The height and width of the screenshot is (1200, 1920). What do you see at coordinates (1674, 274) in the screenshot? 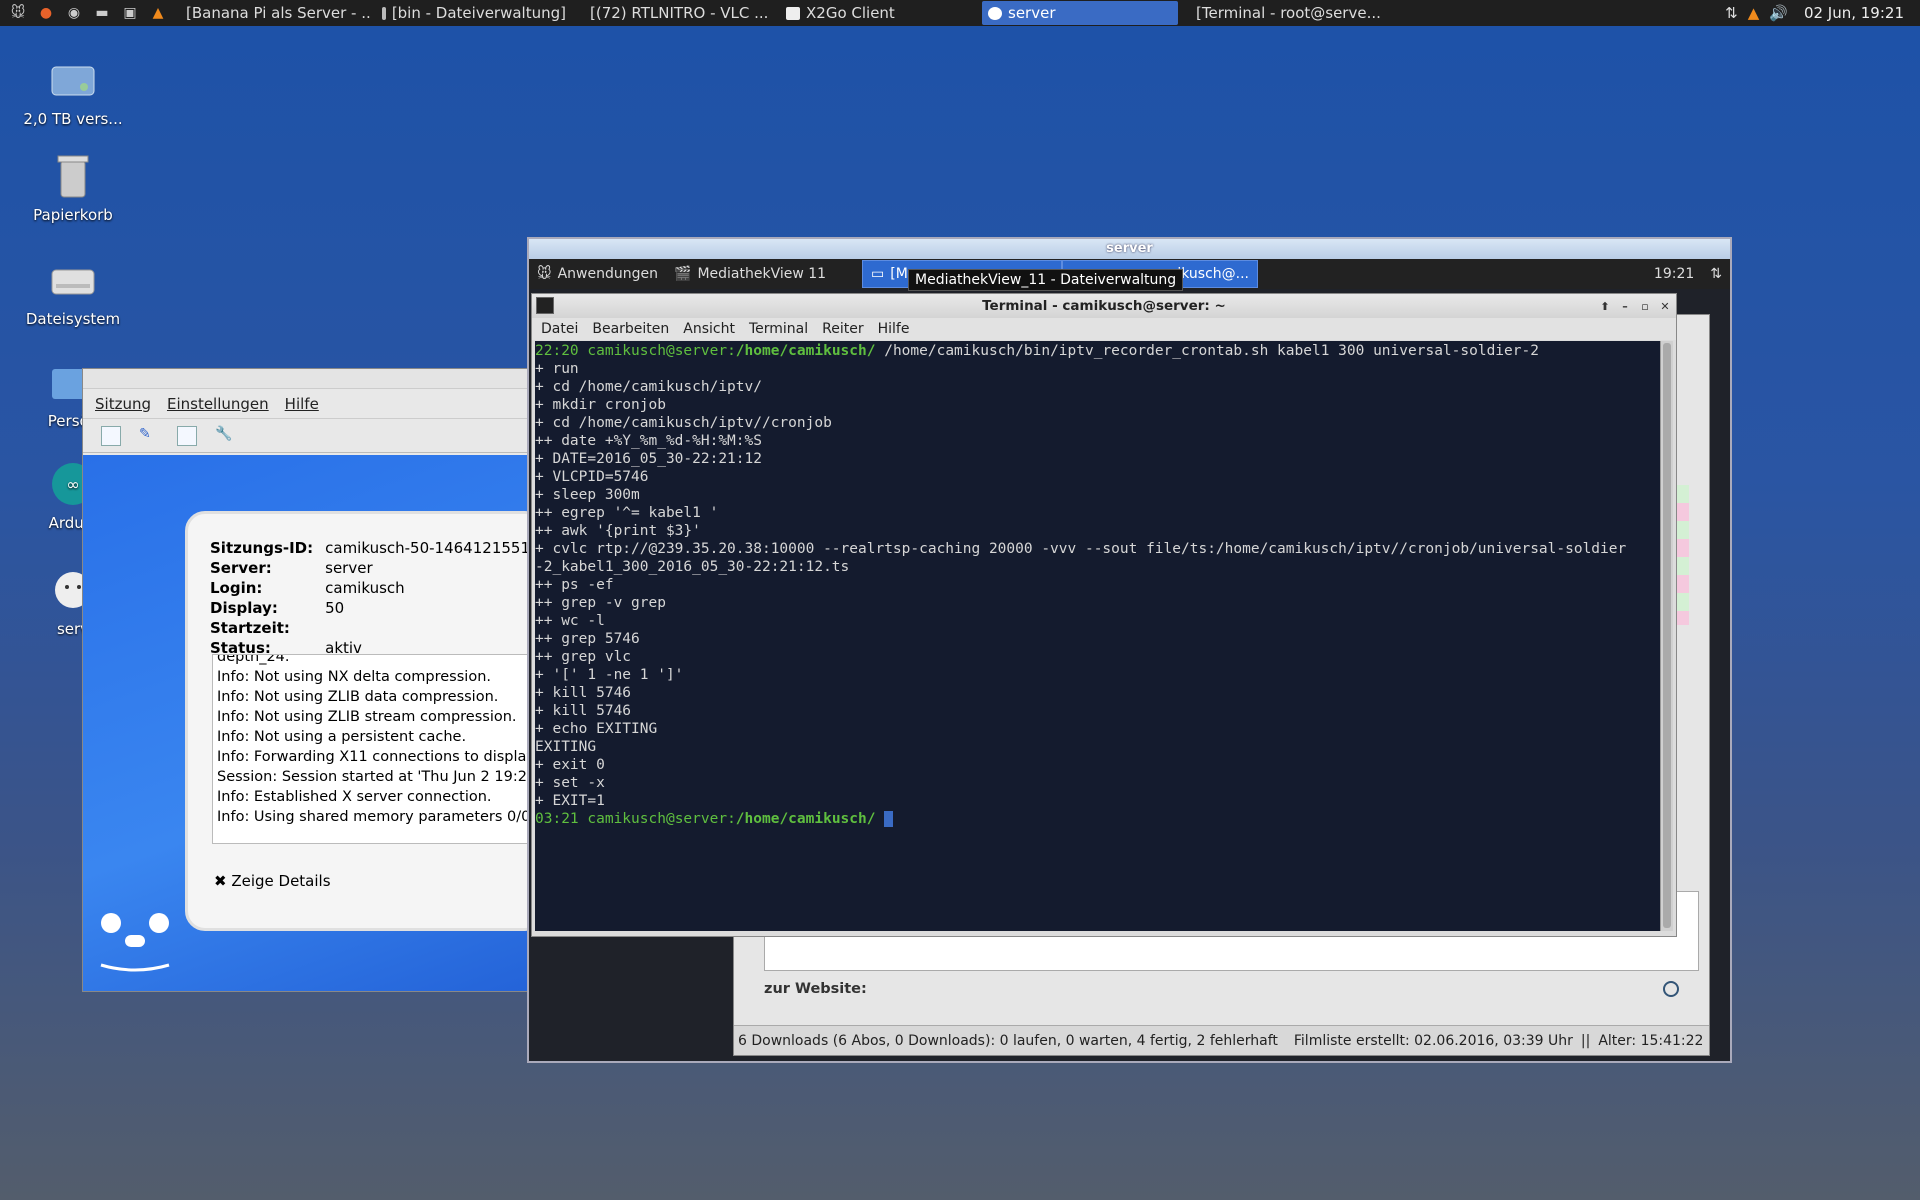
I see `remote-clock: 19:21` at bounding box center [1674, 274].